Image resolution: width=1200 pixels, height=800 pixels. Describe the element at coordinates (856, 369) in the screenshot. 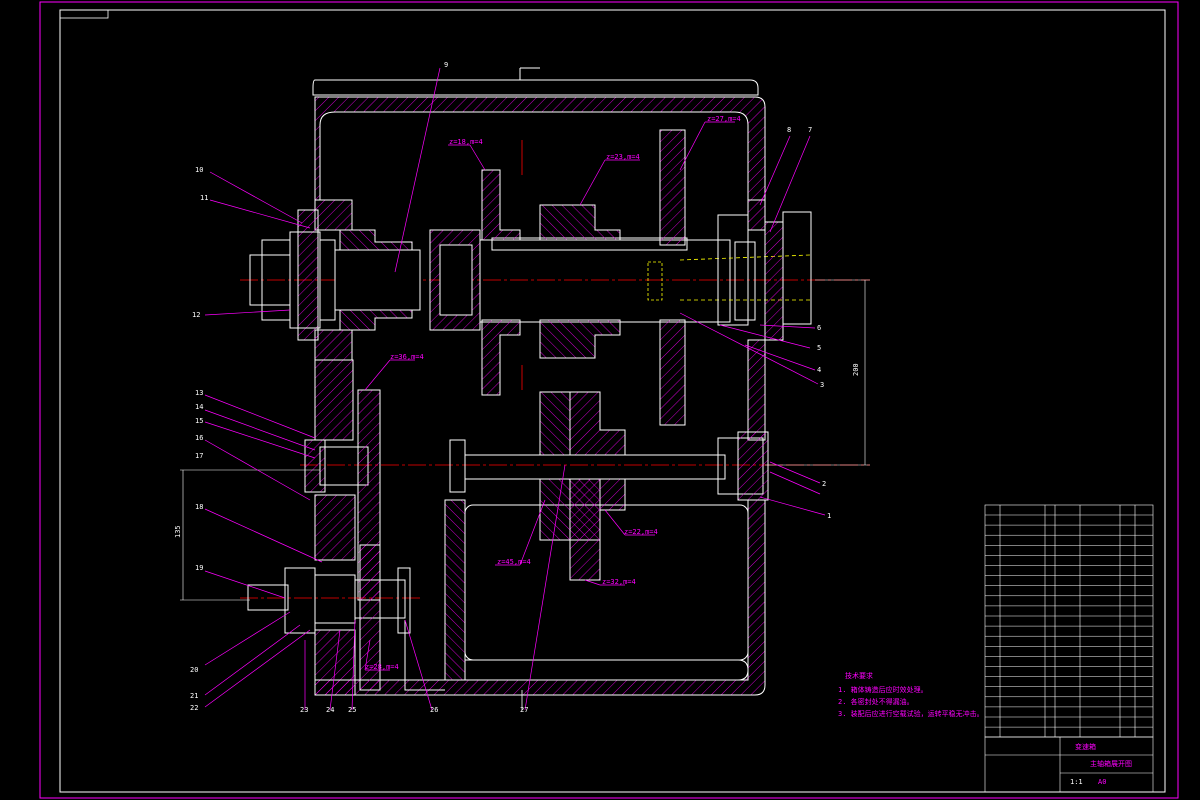

I see `dim-200-text: 200` at that location.